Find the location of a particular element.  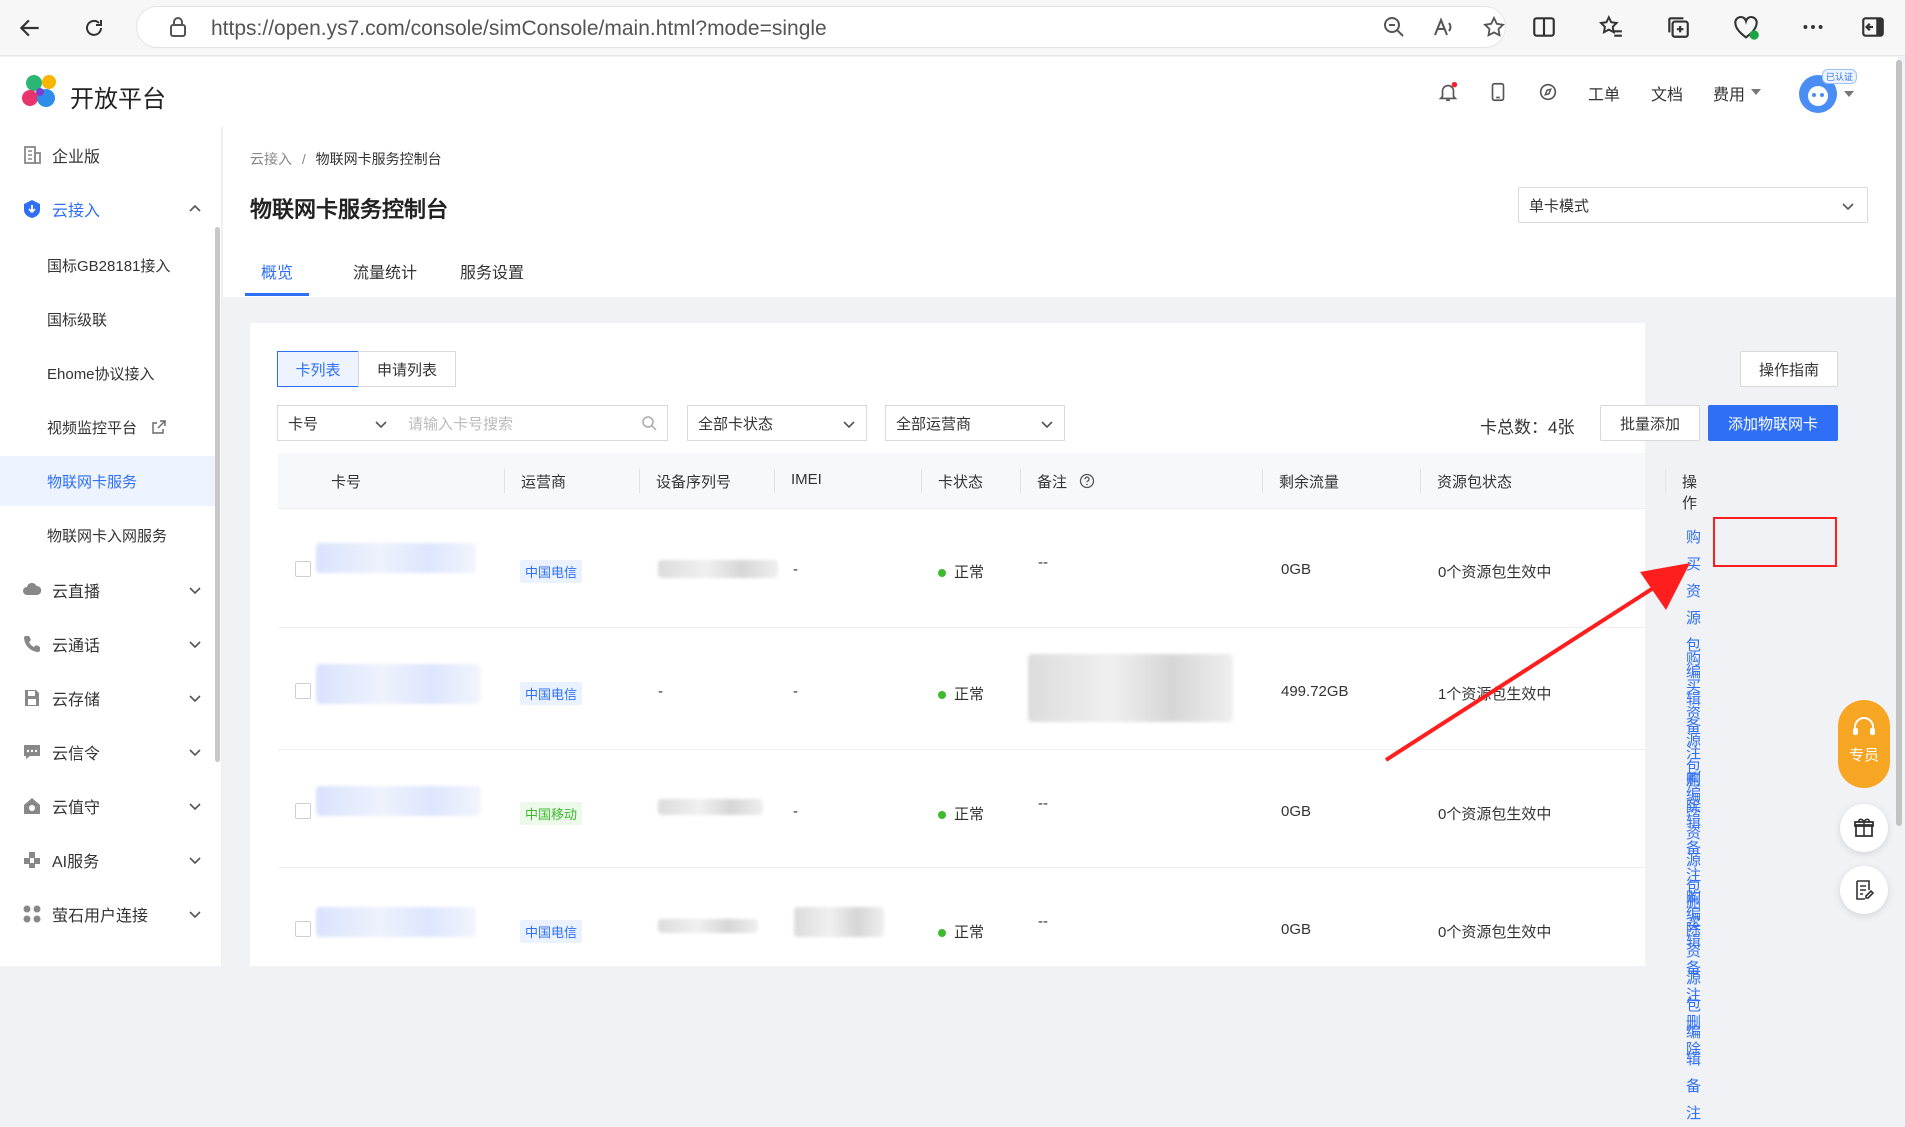

sidebar-item-label: 物联网卡服务 is located at coordinates (92, 482).